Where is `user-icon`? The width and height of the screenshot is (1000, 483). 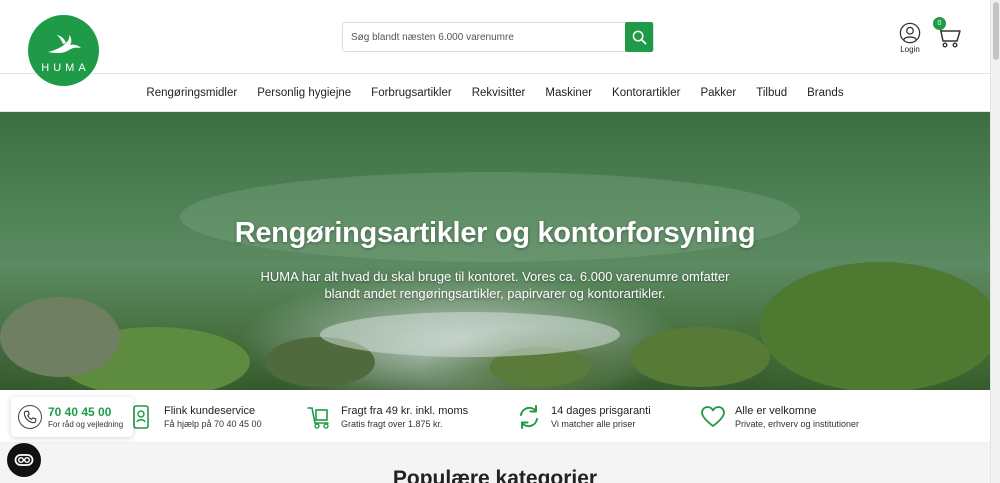 user-icon is located at coordinates (910, 33).